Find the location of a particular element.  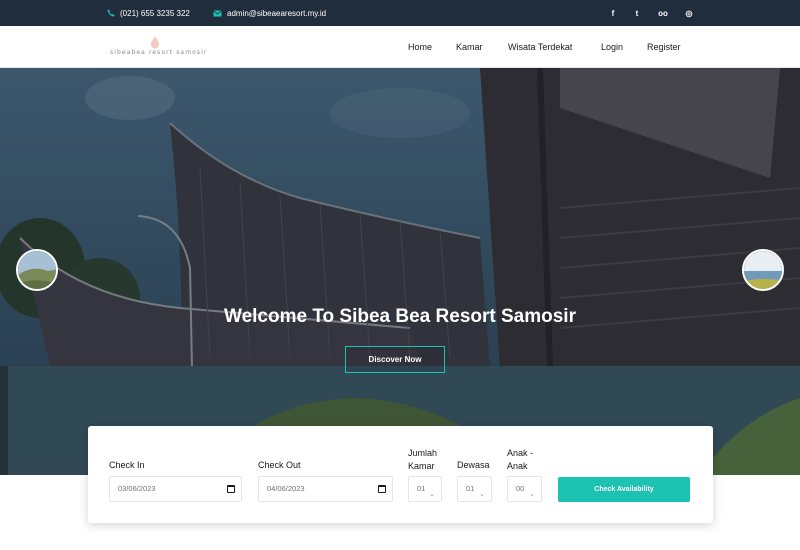

nav-kamar: Kamar is located at coordinates (469, 47).